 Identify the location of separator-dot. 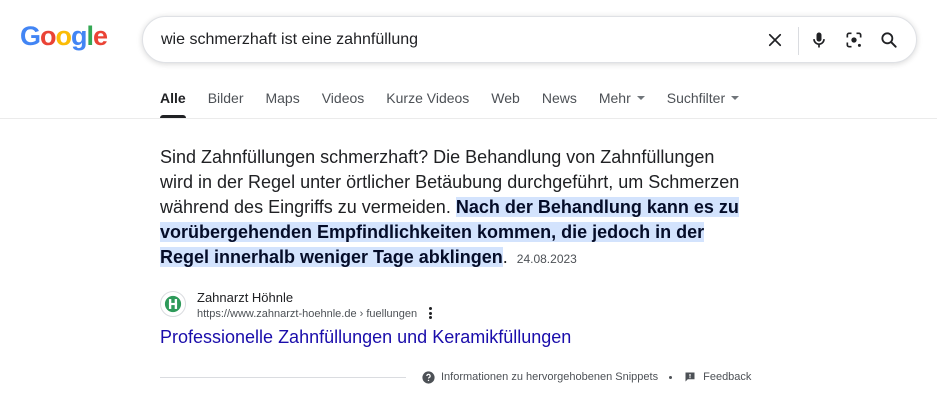
(671, 377).